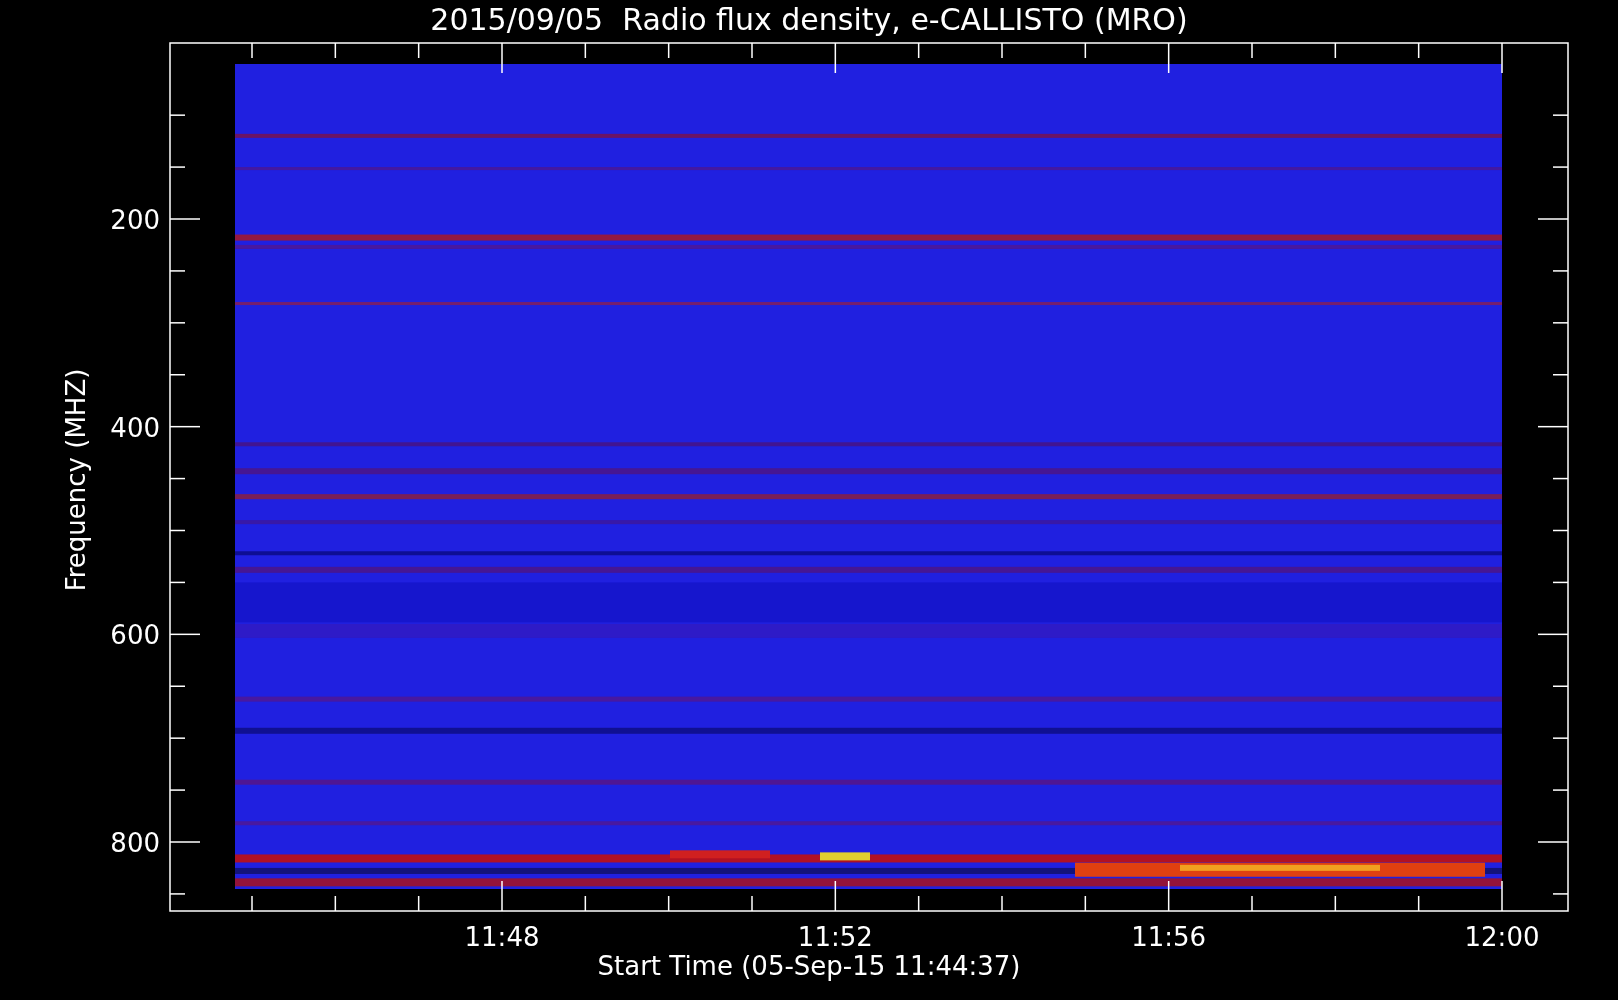  What do you see at coordinates (809, 966) in the screenshot?
I see `x-axis-label: Start Time (05-Sep-15 11:44:37)` at bounding box center [809, 966].